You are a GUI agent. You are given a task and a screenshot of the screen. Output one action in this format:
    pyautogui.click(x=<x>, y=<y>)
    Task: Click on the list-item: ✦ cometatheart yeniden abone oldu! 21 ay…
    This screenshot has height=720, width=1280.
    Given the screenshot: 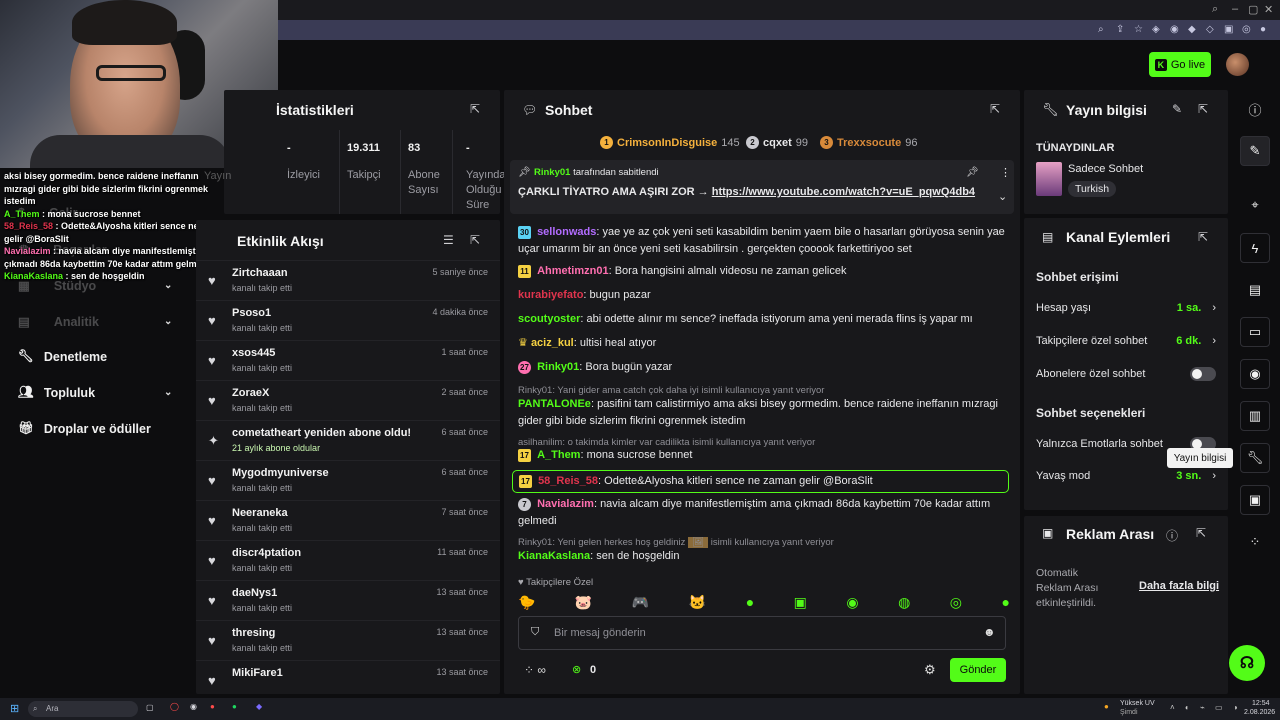 What is the action you would take?
    pyautogui.click(x=348, y=440)
    